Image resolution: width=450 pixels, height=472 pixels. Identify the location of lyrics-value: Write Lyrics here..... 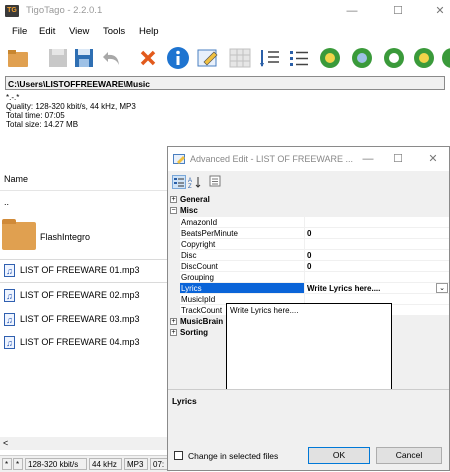
(377, 288).